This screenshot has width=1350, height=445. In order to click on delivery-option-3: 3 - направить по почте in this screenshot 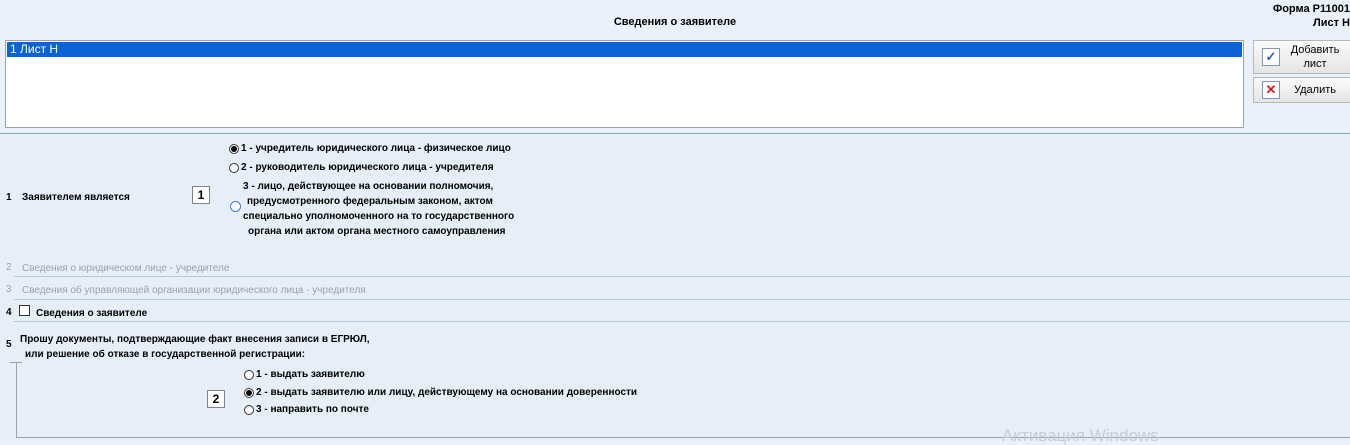, I will do `click(306, 409)`.